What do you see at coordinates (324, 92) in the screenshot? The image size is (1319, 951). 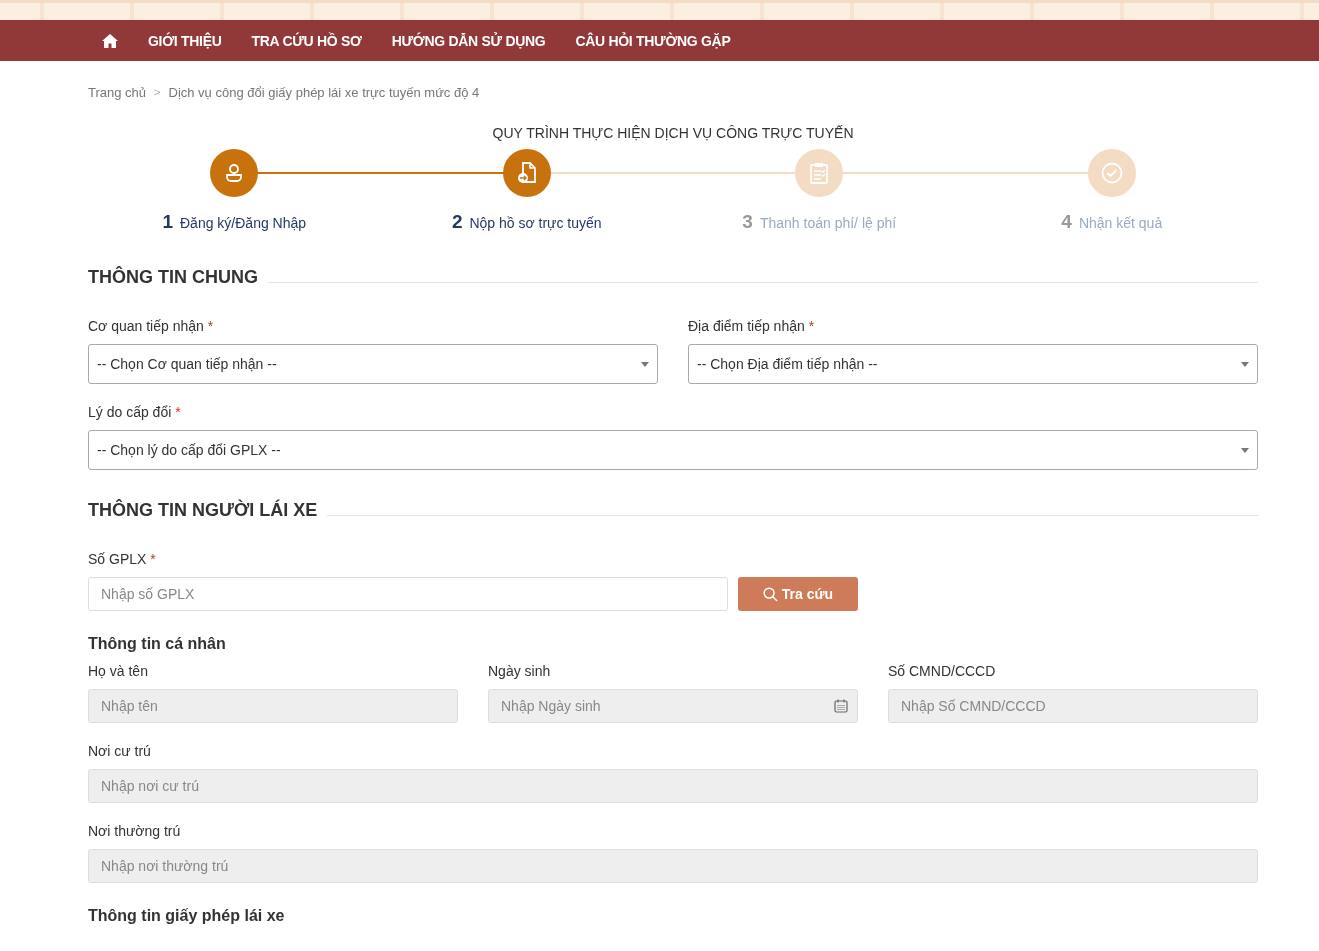 I see `breadcrumb-link: Dịch vụ công đổi giấy phép lái xe trực tuyến mức độ 4` at bounding box center [324, 92].